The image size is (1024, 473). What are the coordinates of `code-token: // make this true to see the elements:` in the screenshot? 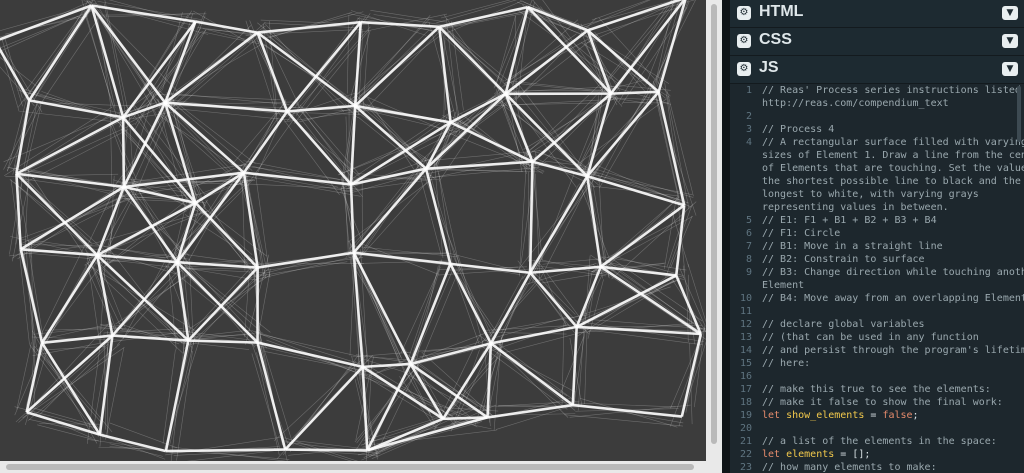 It's located at (876, 389).